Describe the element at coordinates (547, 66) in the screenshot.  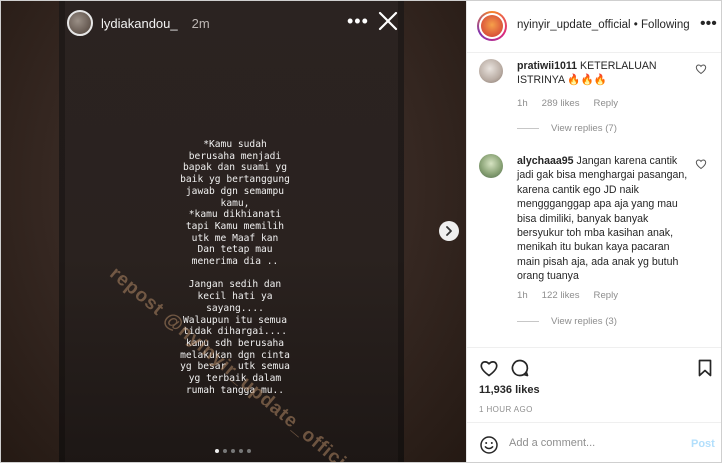
I see `commenter-username: pratiwii1011` at that location.